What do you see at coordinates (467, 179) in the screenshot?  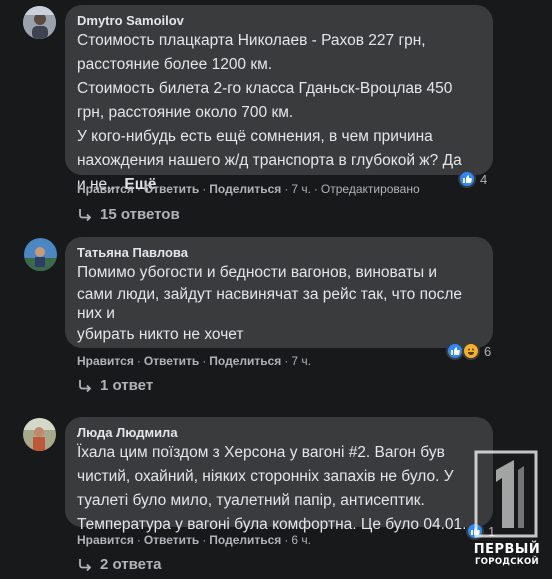 I see `like-icon` at bounding box center [467, 179].